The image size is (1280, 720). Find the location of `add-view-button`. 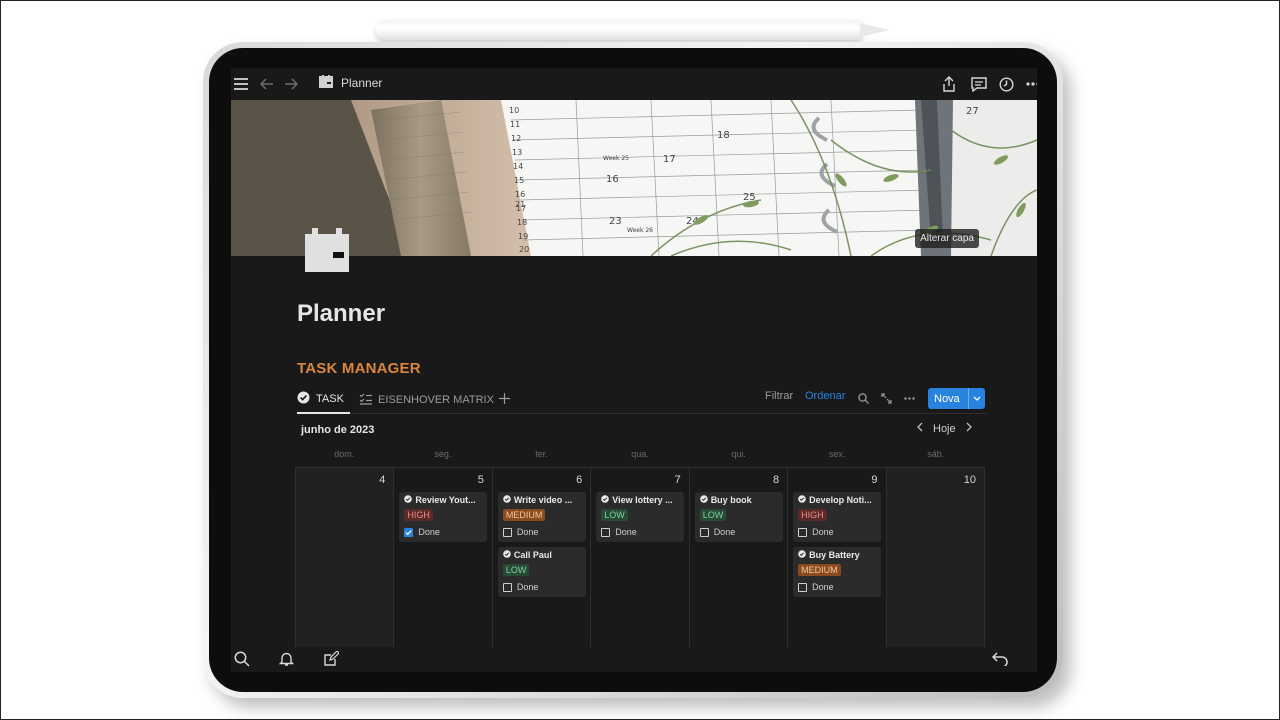

add-view-button is located at coordinates (504, 400).